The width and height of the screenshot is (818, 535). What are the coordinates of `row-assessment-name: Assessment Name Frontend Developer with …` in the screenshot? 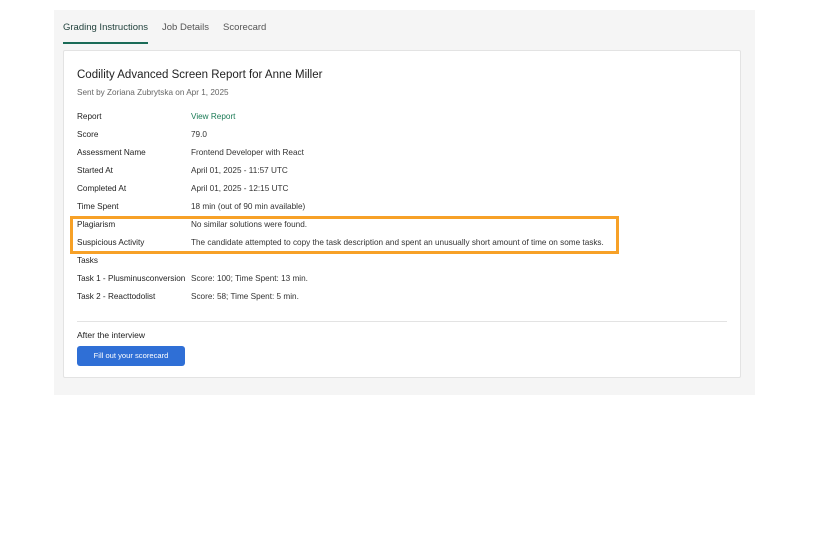 It's located at (397, 156).